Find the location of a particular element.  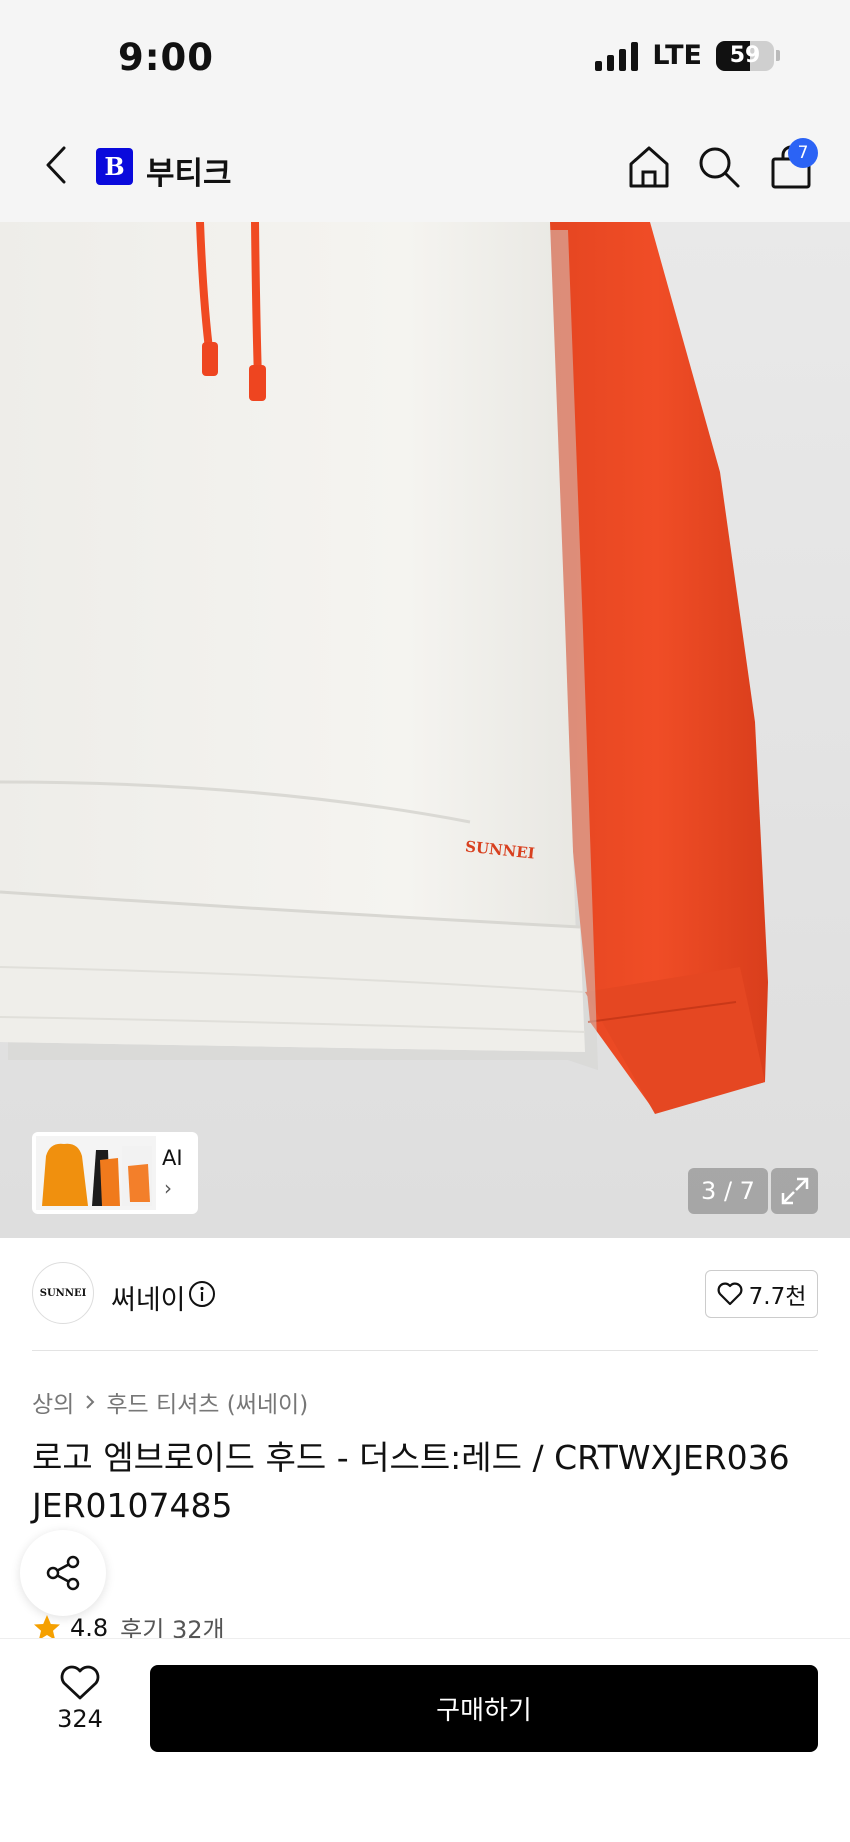

chevron-right-icon: › is located at coordinates (168, 1188).